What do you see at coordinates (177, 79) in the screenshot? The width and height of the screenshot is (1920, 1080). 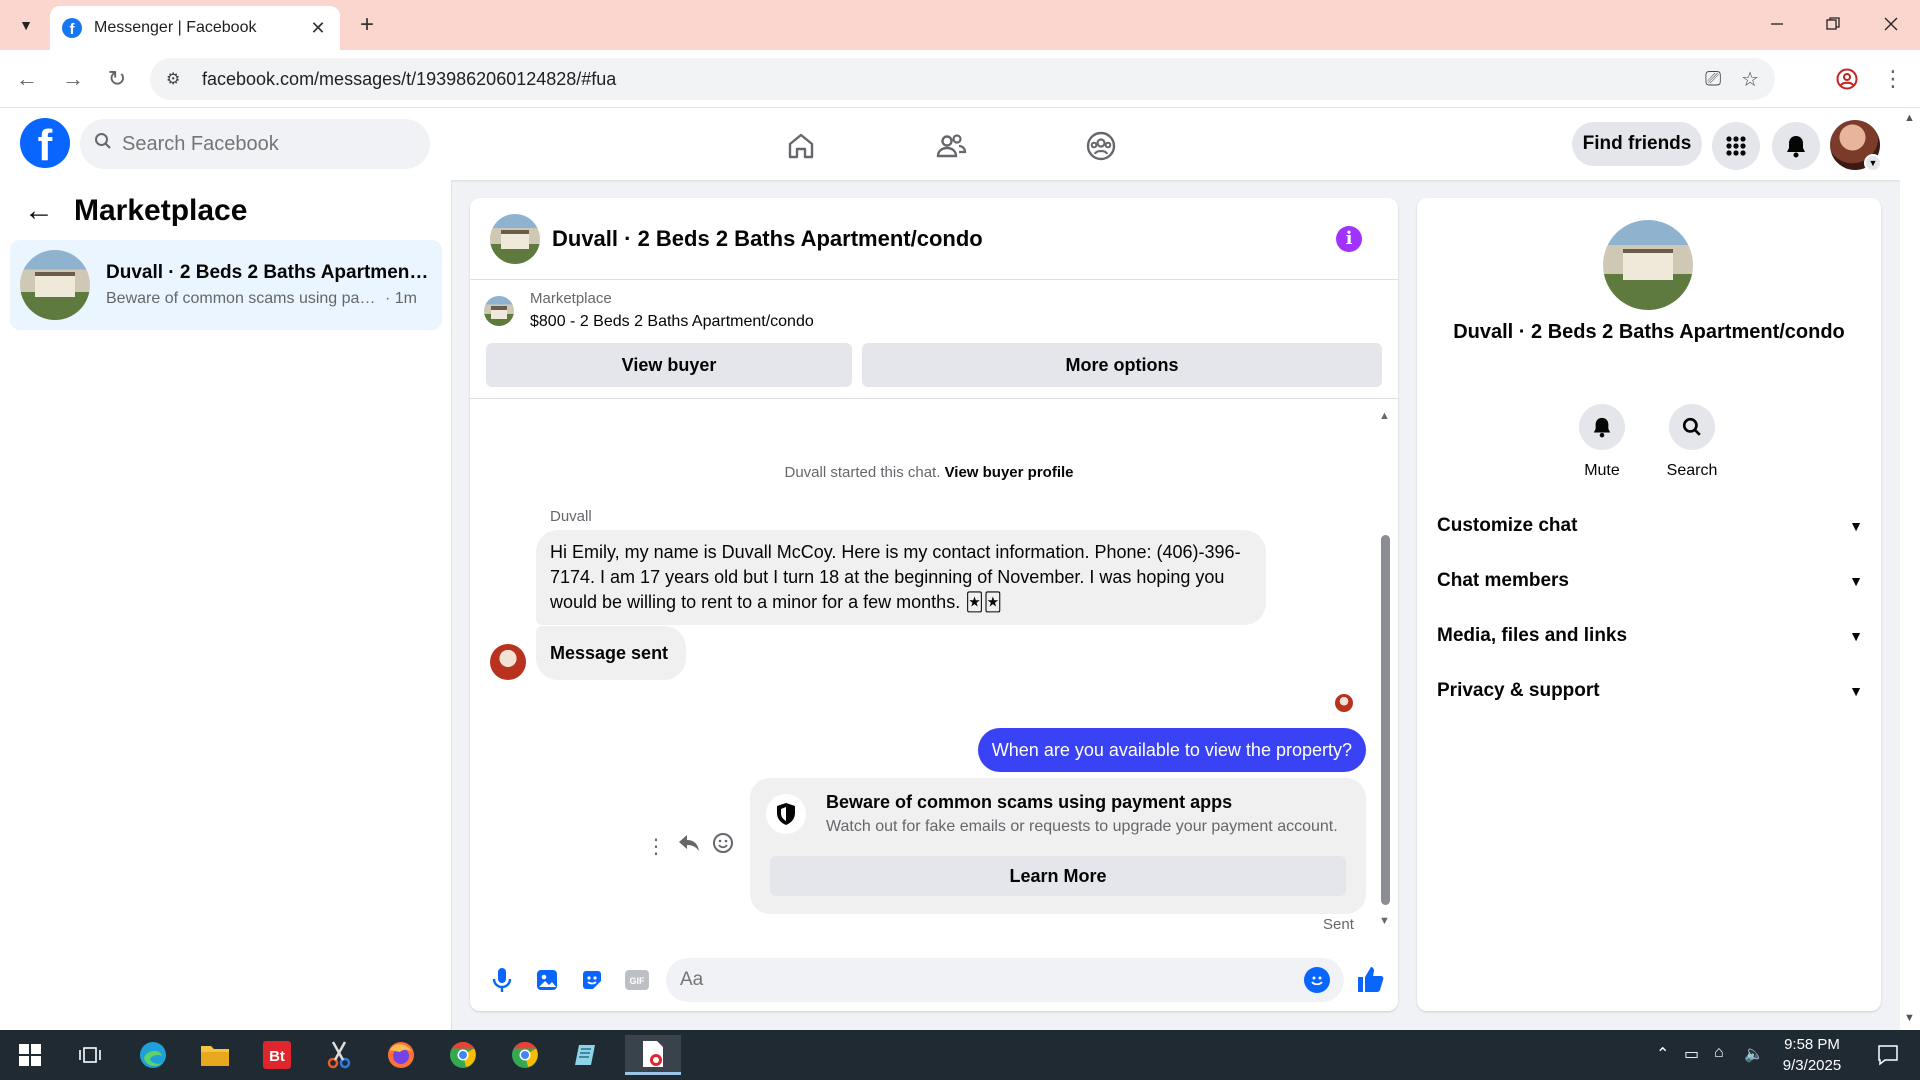 I see `site-info-icon: ⚙` at bounding box center [177, 79].